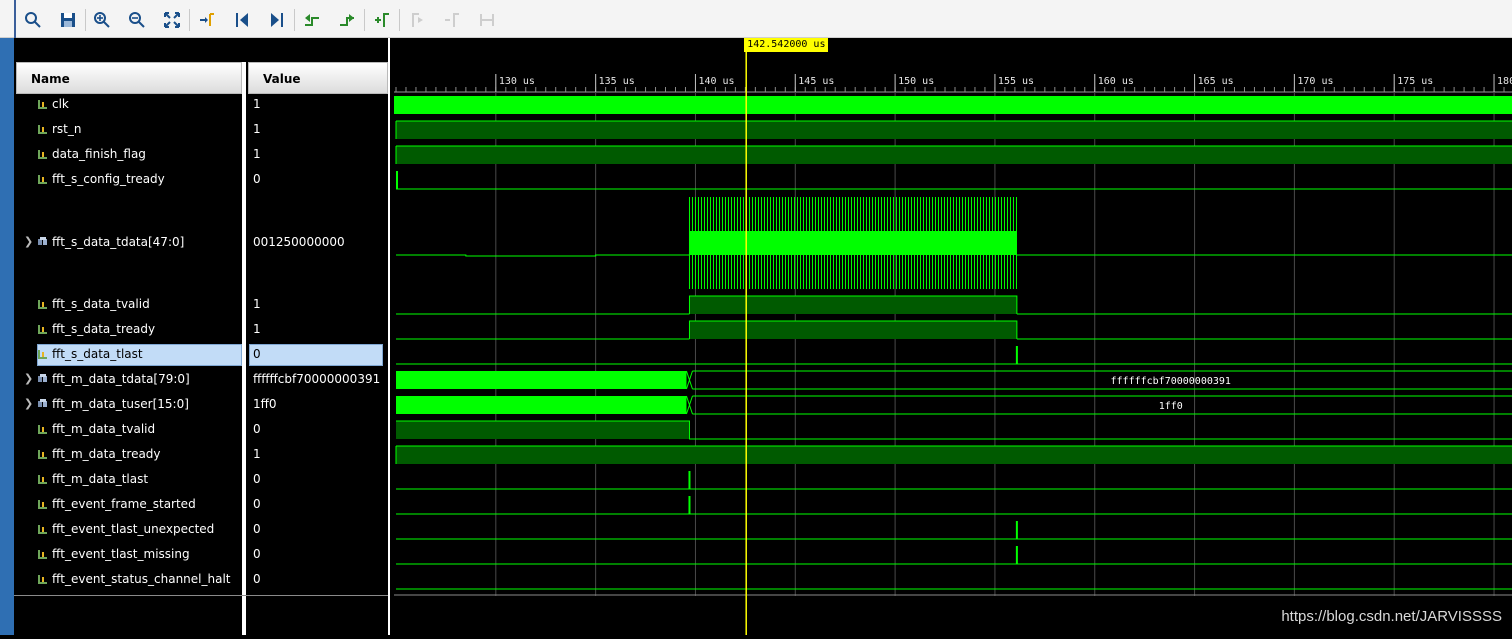  I want to click on signal-name: clk, so click(53, 104).